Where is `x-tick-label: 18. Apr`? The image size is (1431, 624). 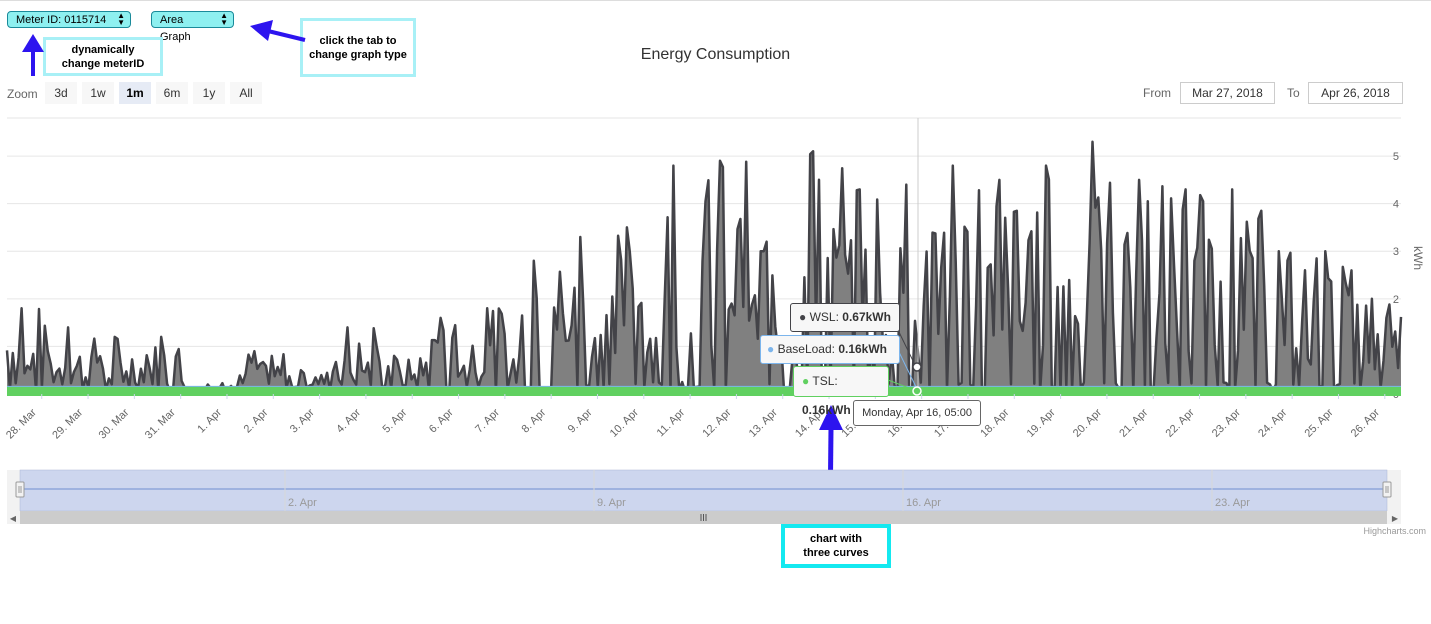 x-tick-label: 18. Apr is located at coordinates (994, 422).